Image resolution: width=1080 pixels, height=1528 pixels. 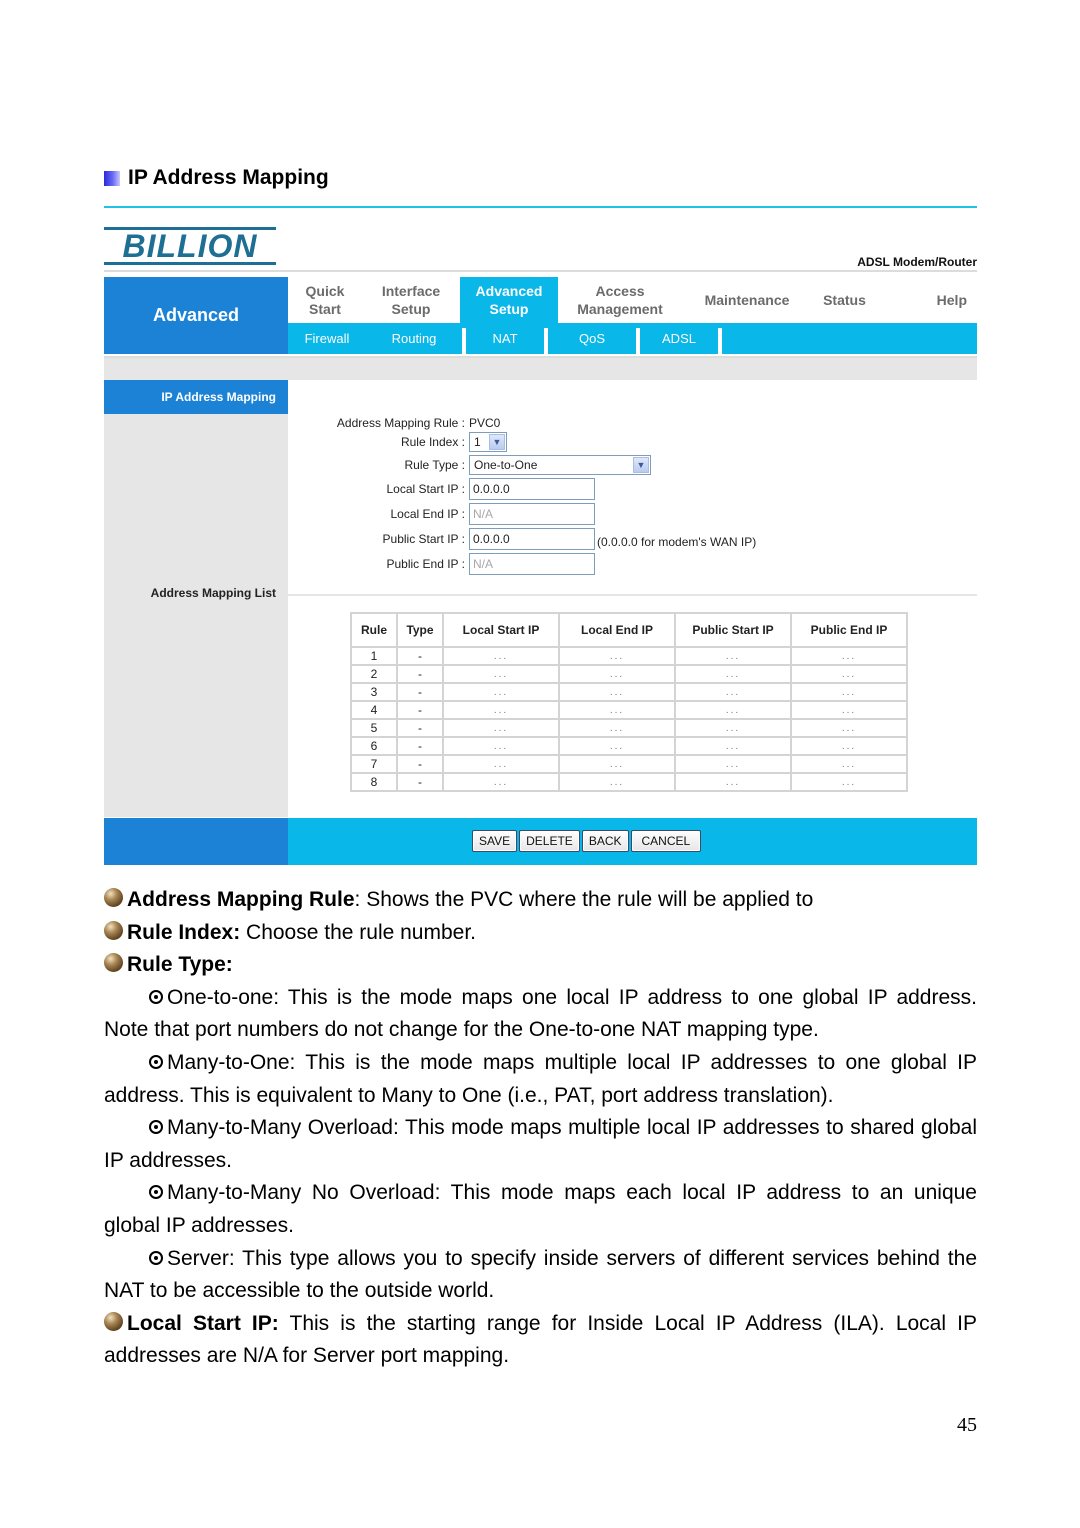 I want to click on subnav-separator, so click(x=720, y=341).